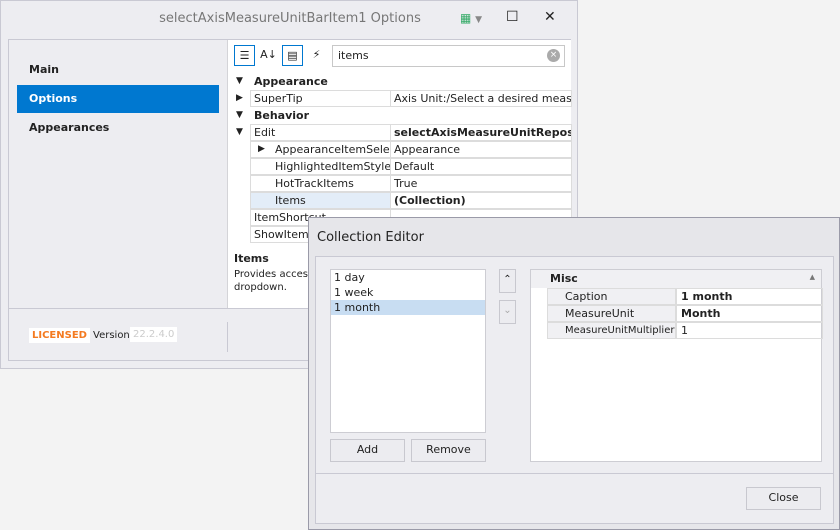 The image size is (840, 530). What do you see at coordinates (408, 277) in the screenshot?
I see `list-item: 1 day` at bounding box center [408, 277].